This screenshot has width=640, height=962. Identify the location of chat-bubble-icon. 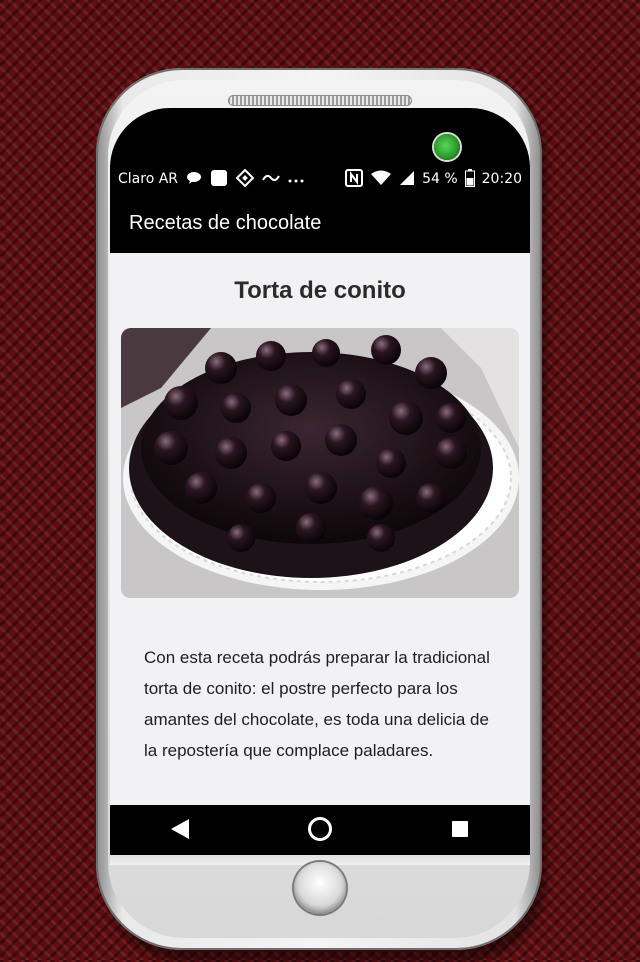
(194, 179).